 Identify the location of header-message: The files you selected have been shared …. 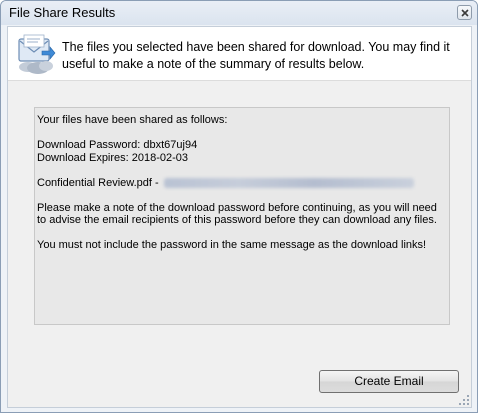
(256, 55).